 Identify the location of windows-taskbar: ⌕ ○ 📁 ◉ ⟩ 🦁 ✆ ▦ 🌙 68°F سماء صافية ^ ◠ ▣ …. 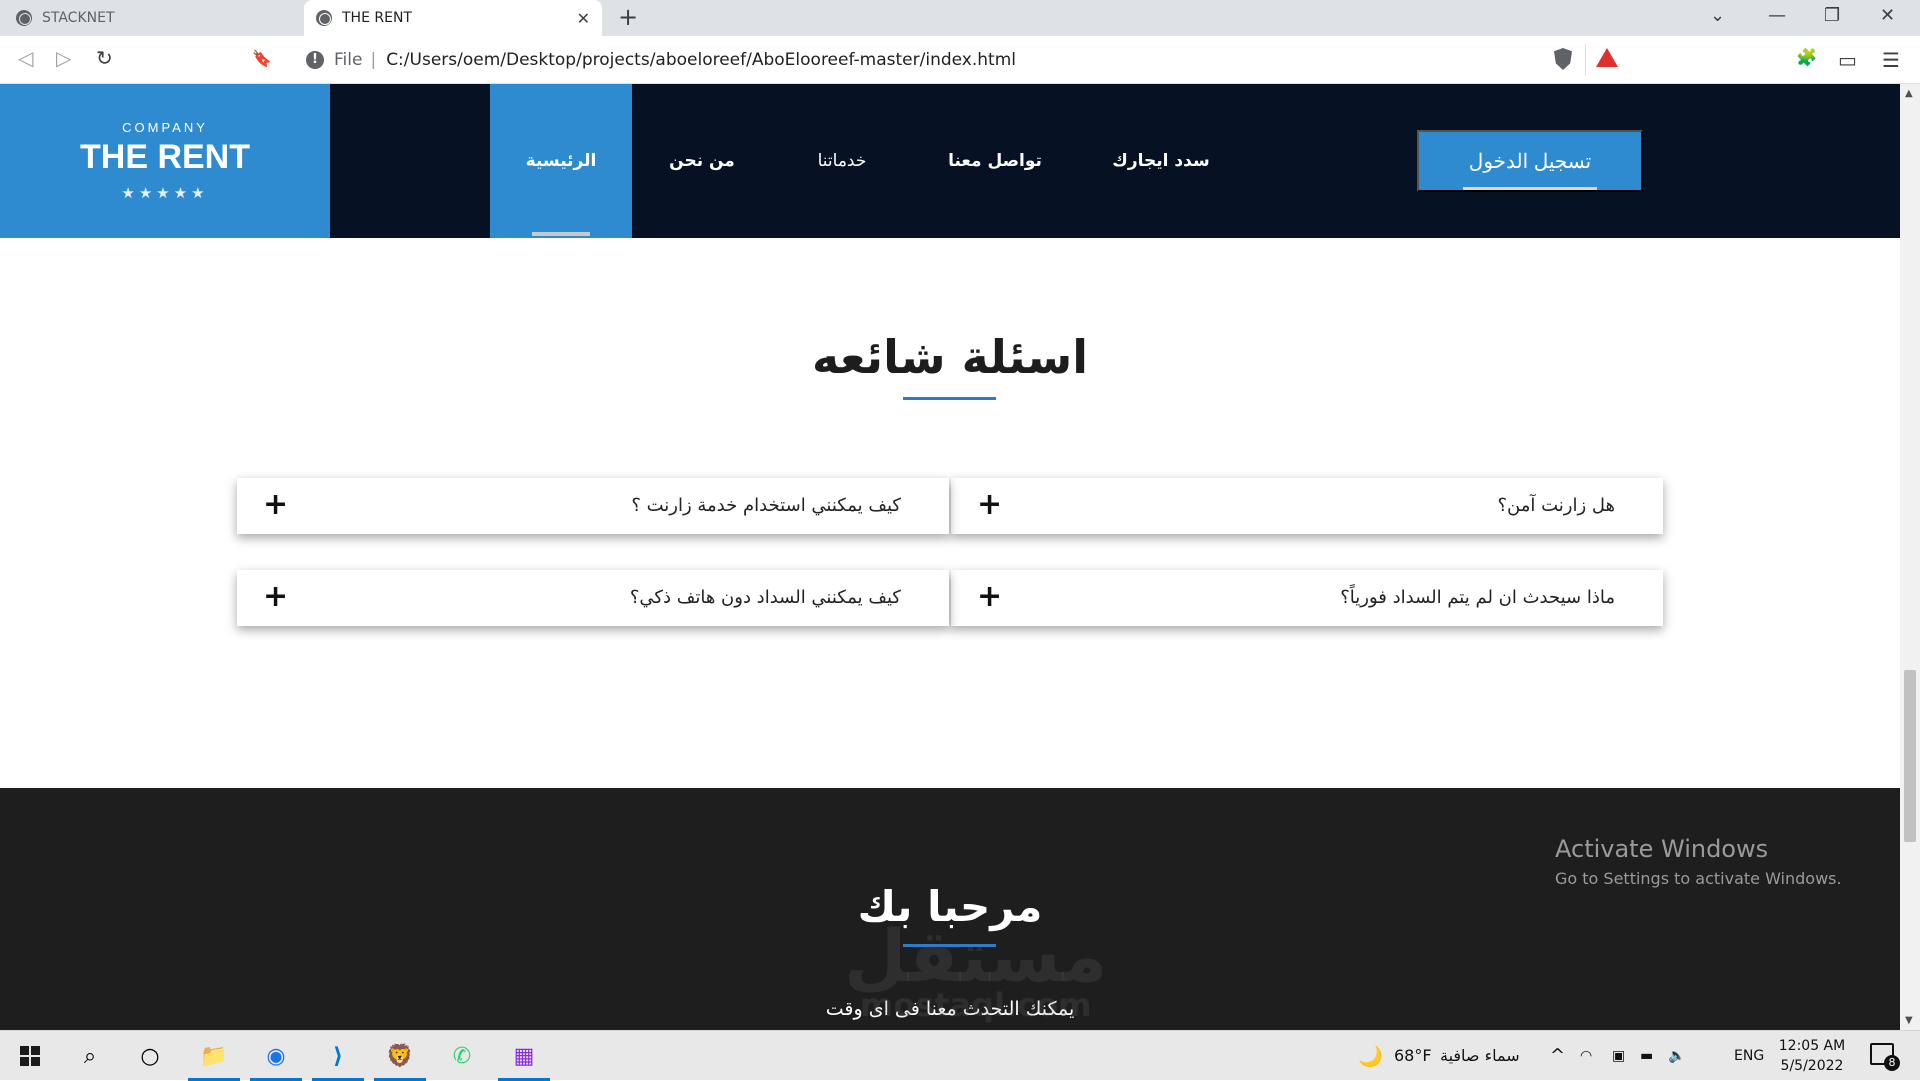
(960, 1055).